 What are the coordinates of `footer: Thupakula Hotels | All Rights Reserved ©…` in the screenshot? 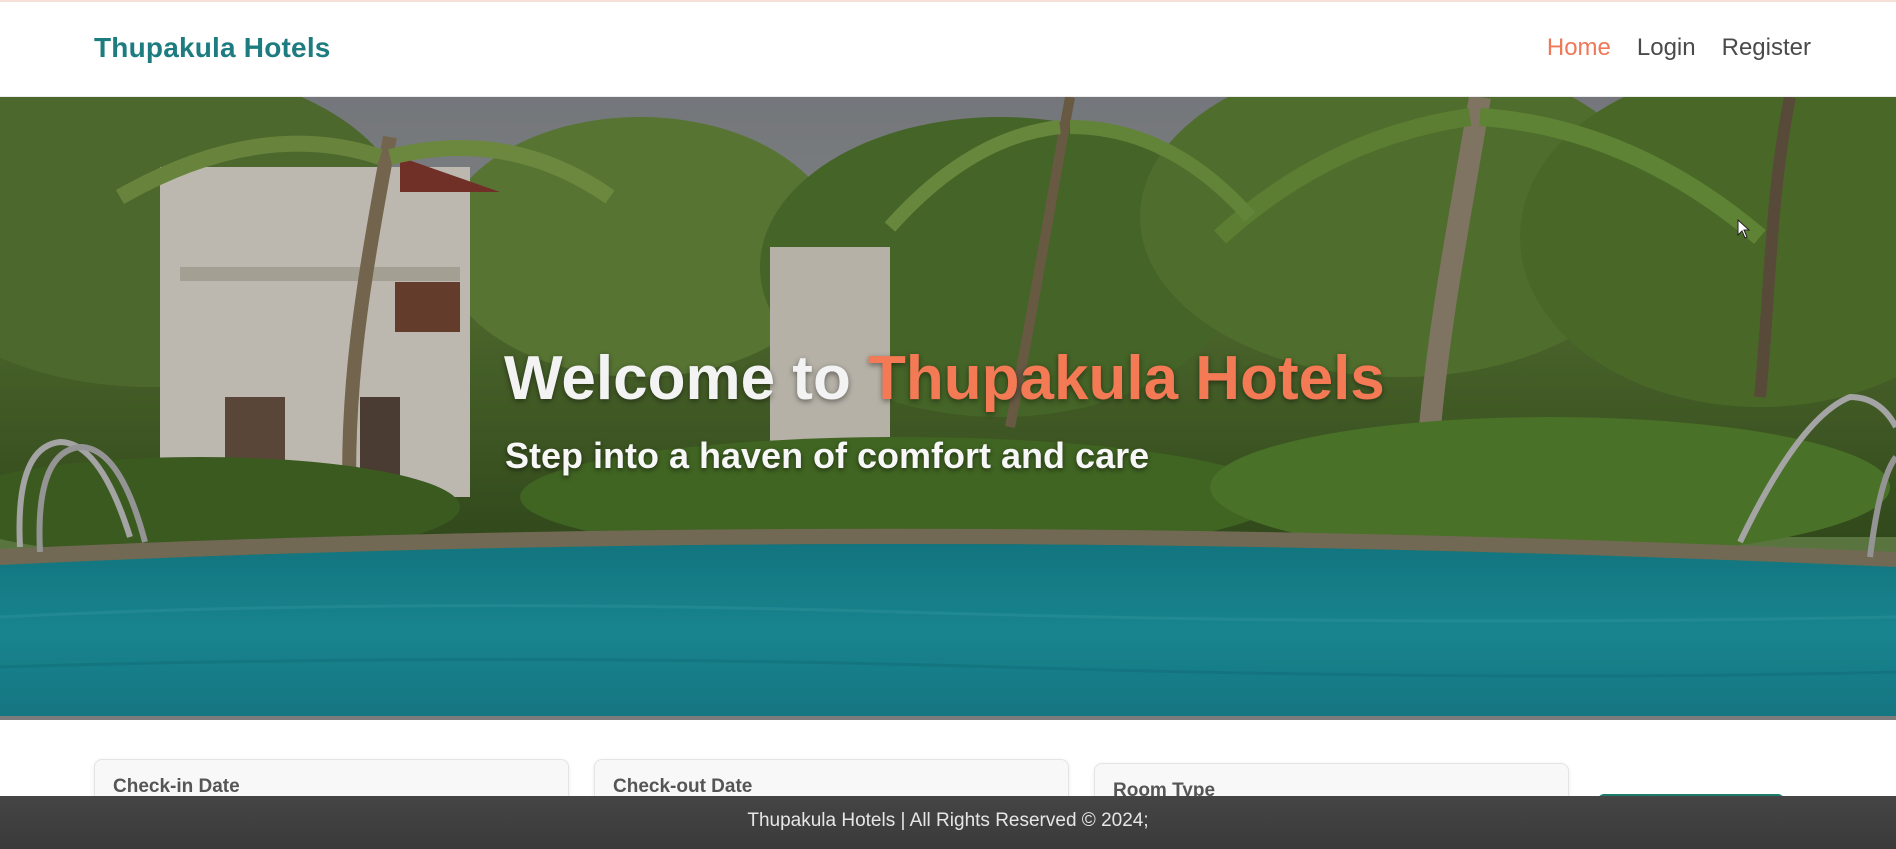 It's located at (948, 822).